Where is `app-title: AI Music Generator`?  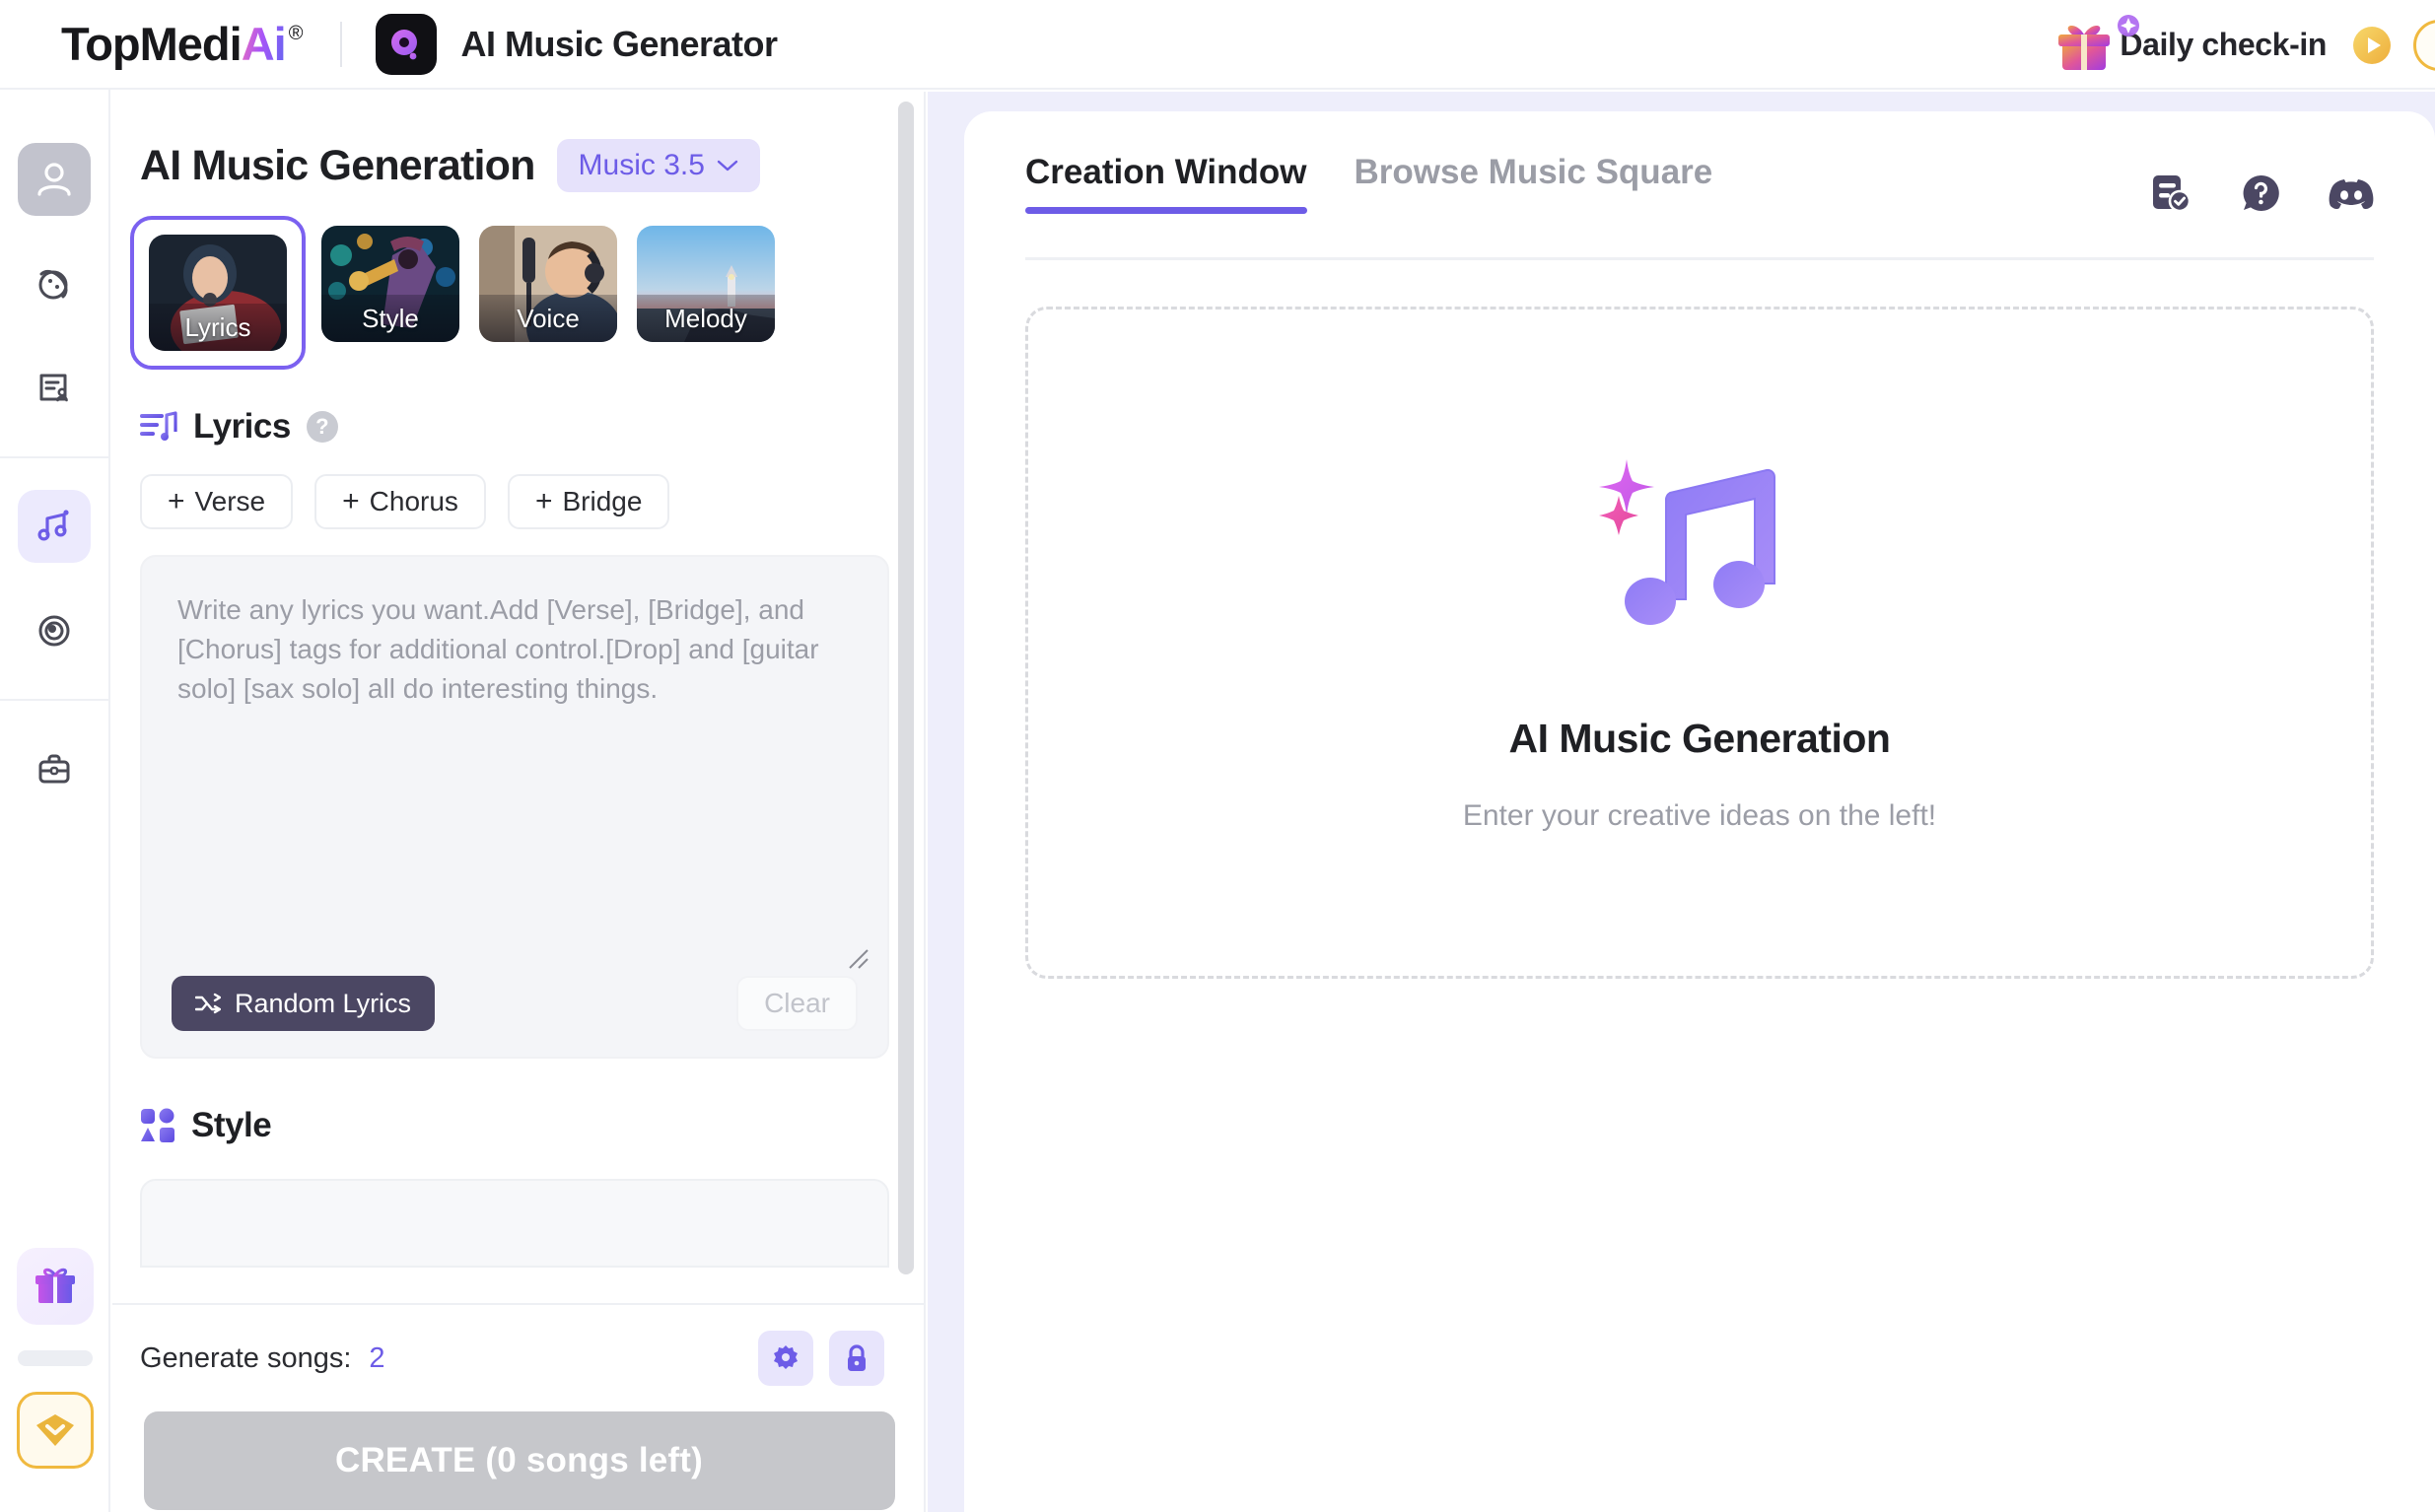 app-title: AI Music Generator is located at coordinates (619, 44).